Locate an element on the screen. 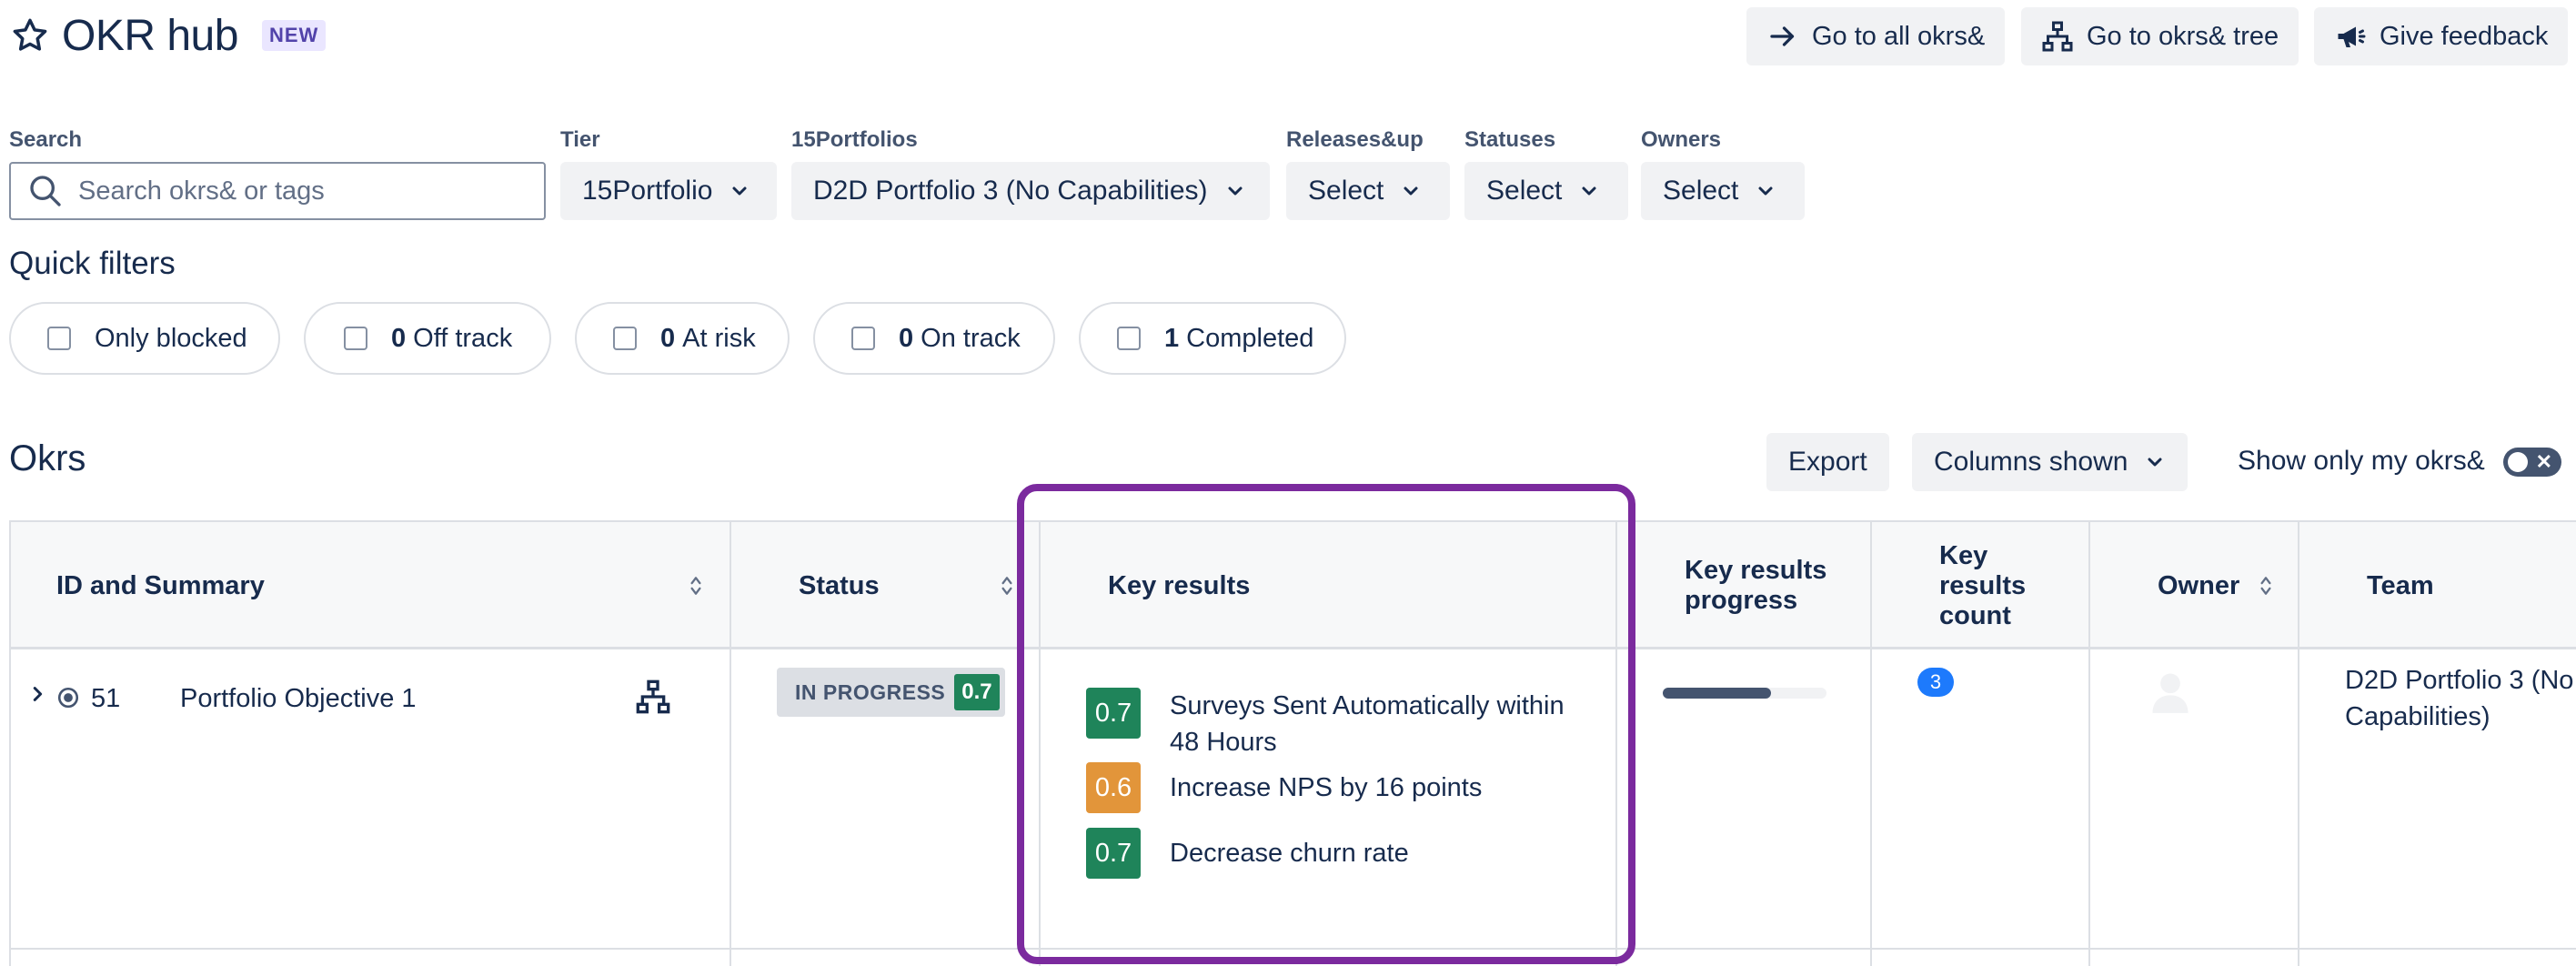 The image size is (2576, 966). team-name: D2D Portfolio 3 (No Capabilities) is located at coordinates (2460, 698).